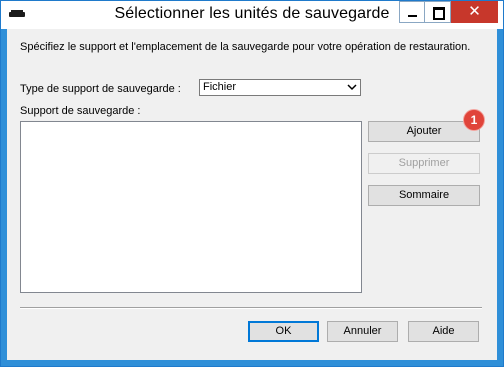 The width and height of the screenshot is (504, 367). Describe the element at coordinates (283, 331) in the screenshot. I see `ok-button: OK` at that location.